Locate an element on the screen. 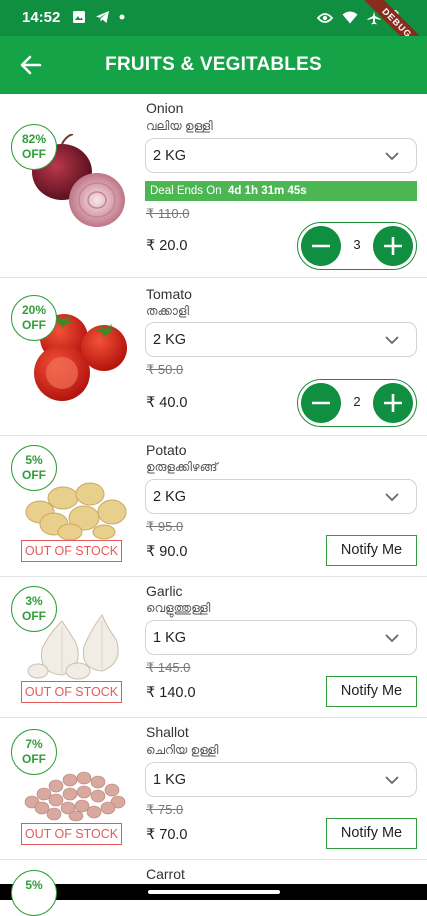  product-price: ₹ 90.0 is located at coordinates (167, 552).